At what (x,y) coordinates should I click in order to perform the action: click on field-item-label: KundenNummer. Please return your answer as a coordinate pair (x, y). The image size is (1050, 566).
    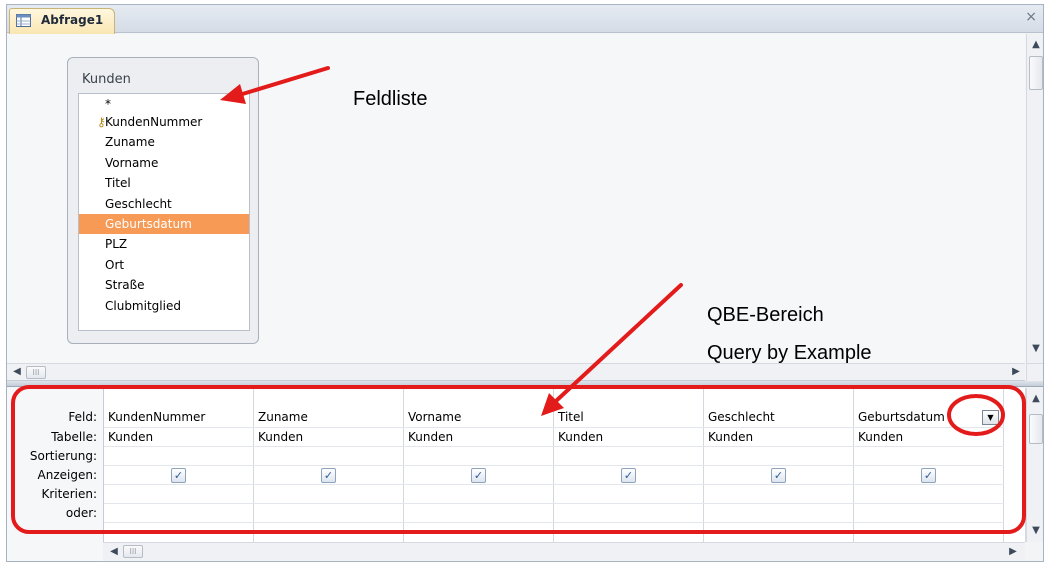
    Looking at the image, I should click on (154, 122).